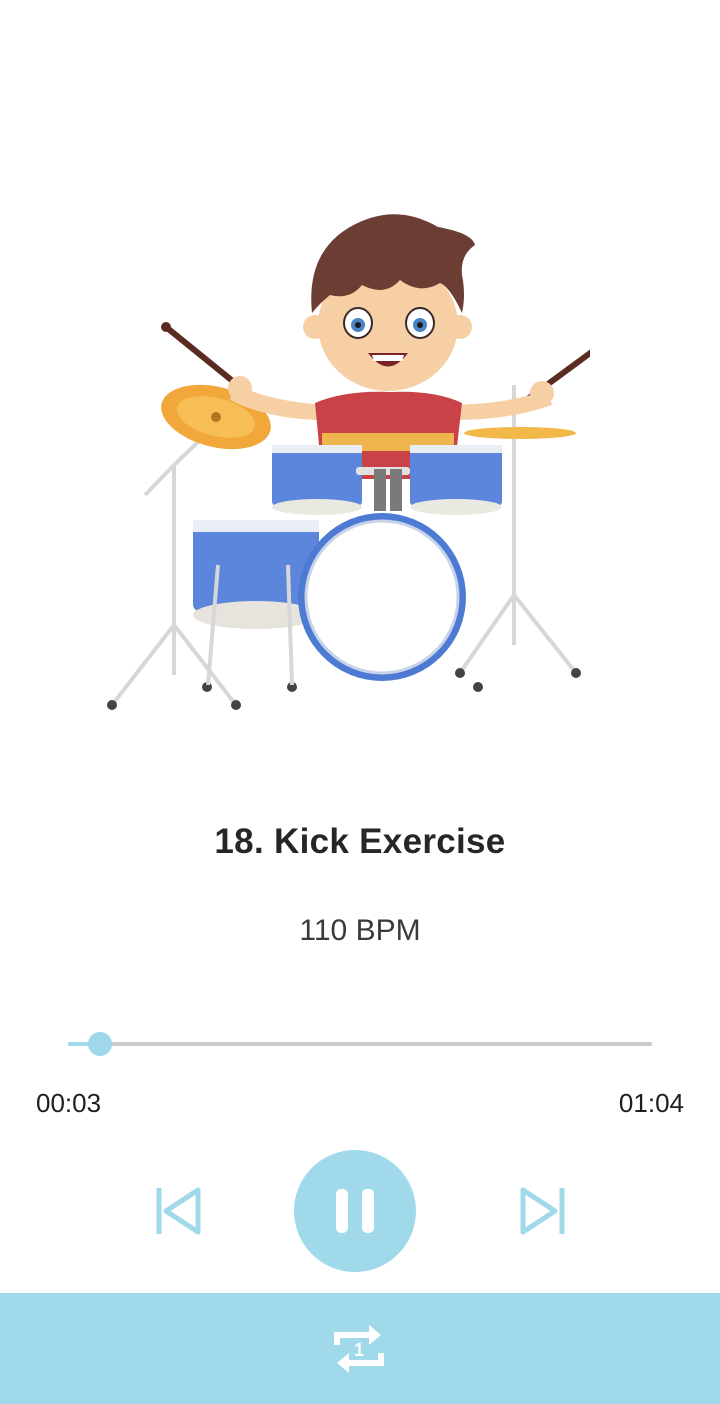 The width and height of the screenshot is (720, 1404). I want to click on previous-track-button, so click(179, 1211).